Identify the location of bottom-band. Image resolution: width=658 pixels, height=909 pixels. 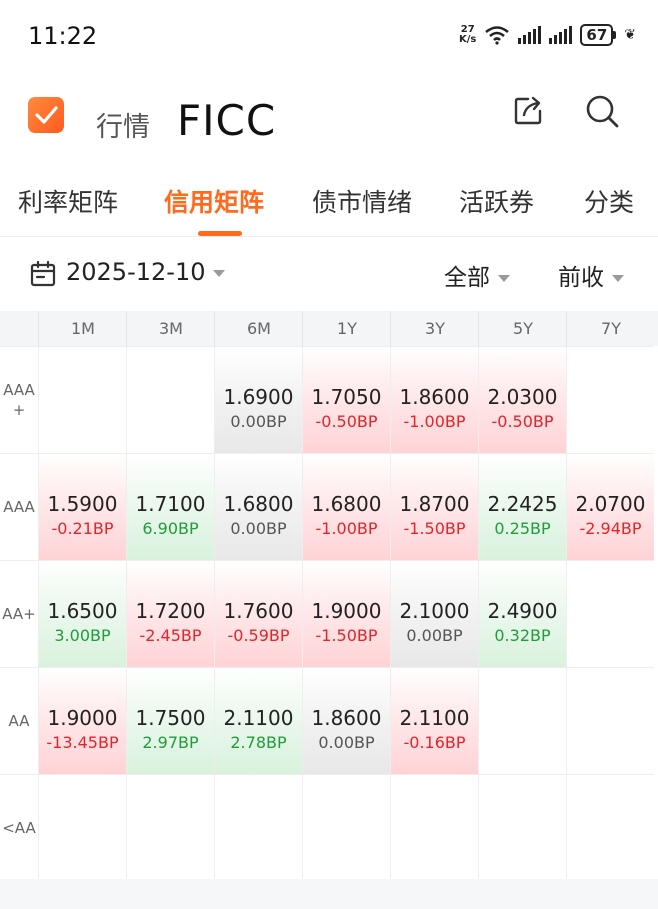
(329, 894).